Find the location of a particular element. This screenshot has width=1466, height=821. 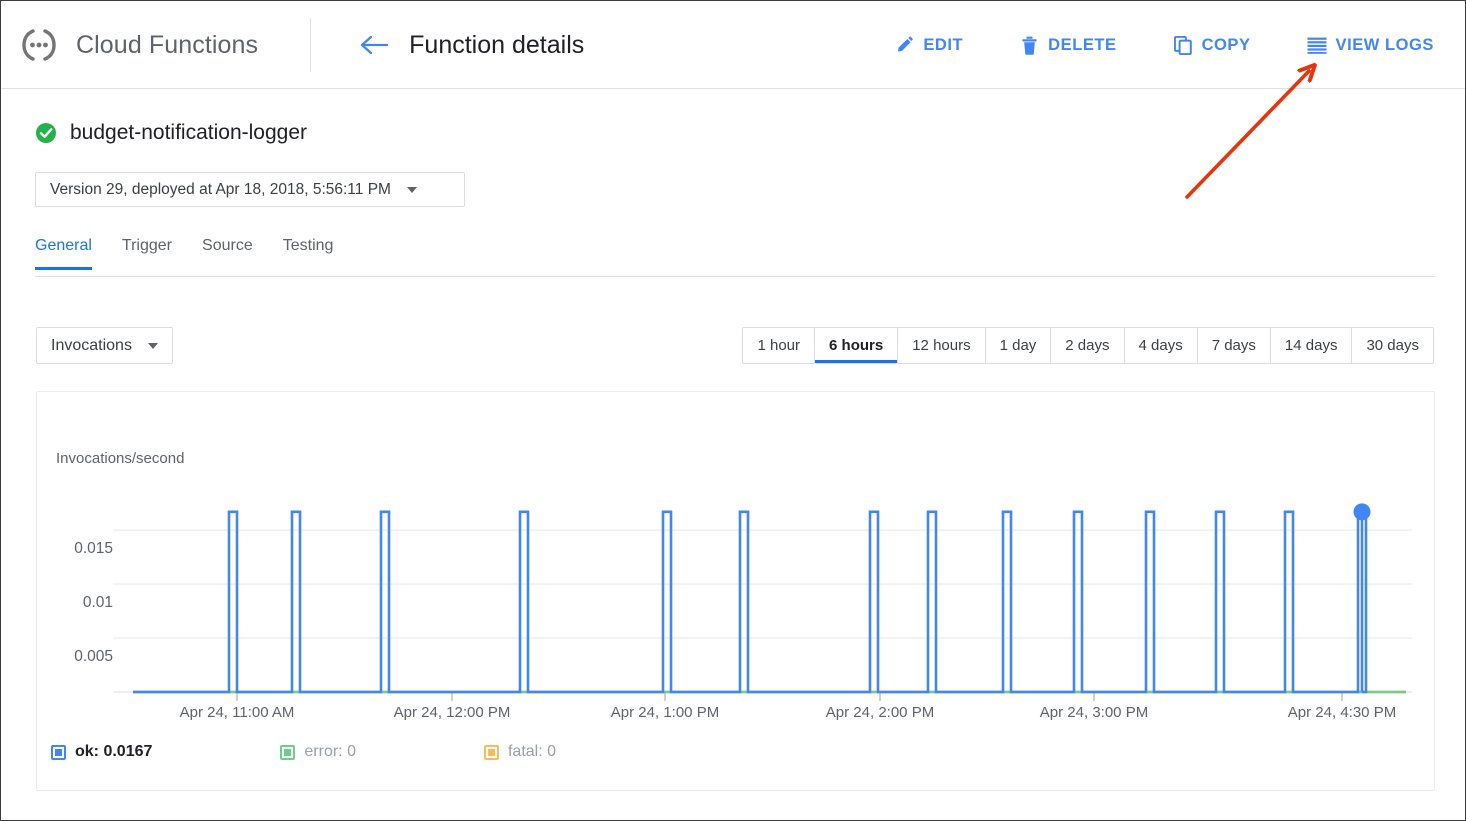

delete-button: DELETE is located at coordinates (1067, 45).